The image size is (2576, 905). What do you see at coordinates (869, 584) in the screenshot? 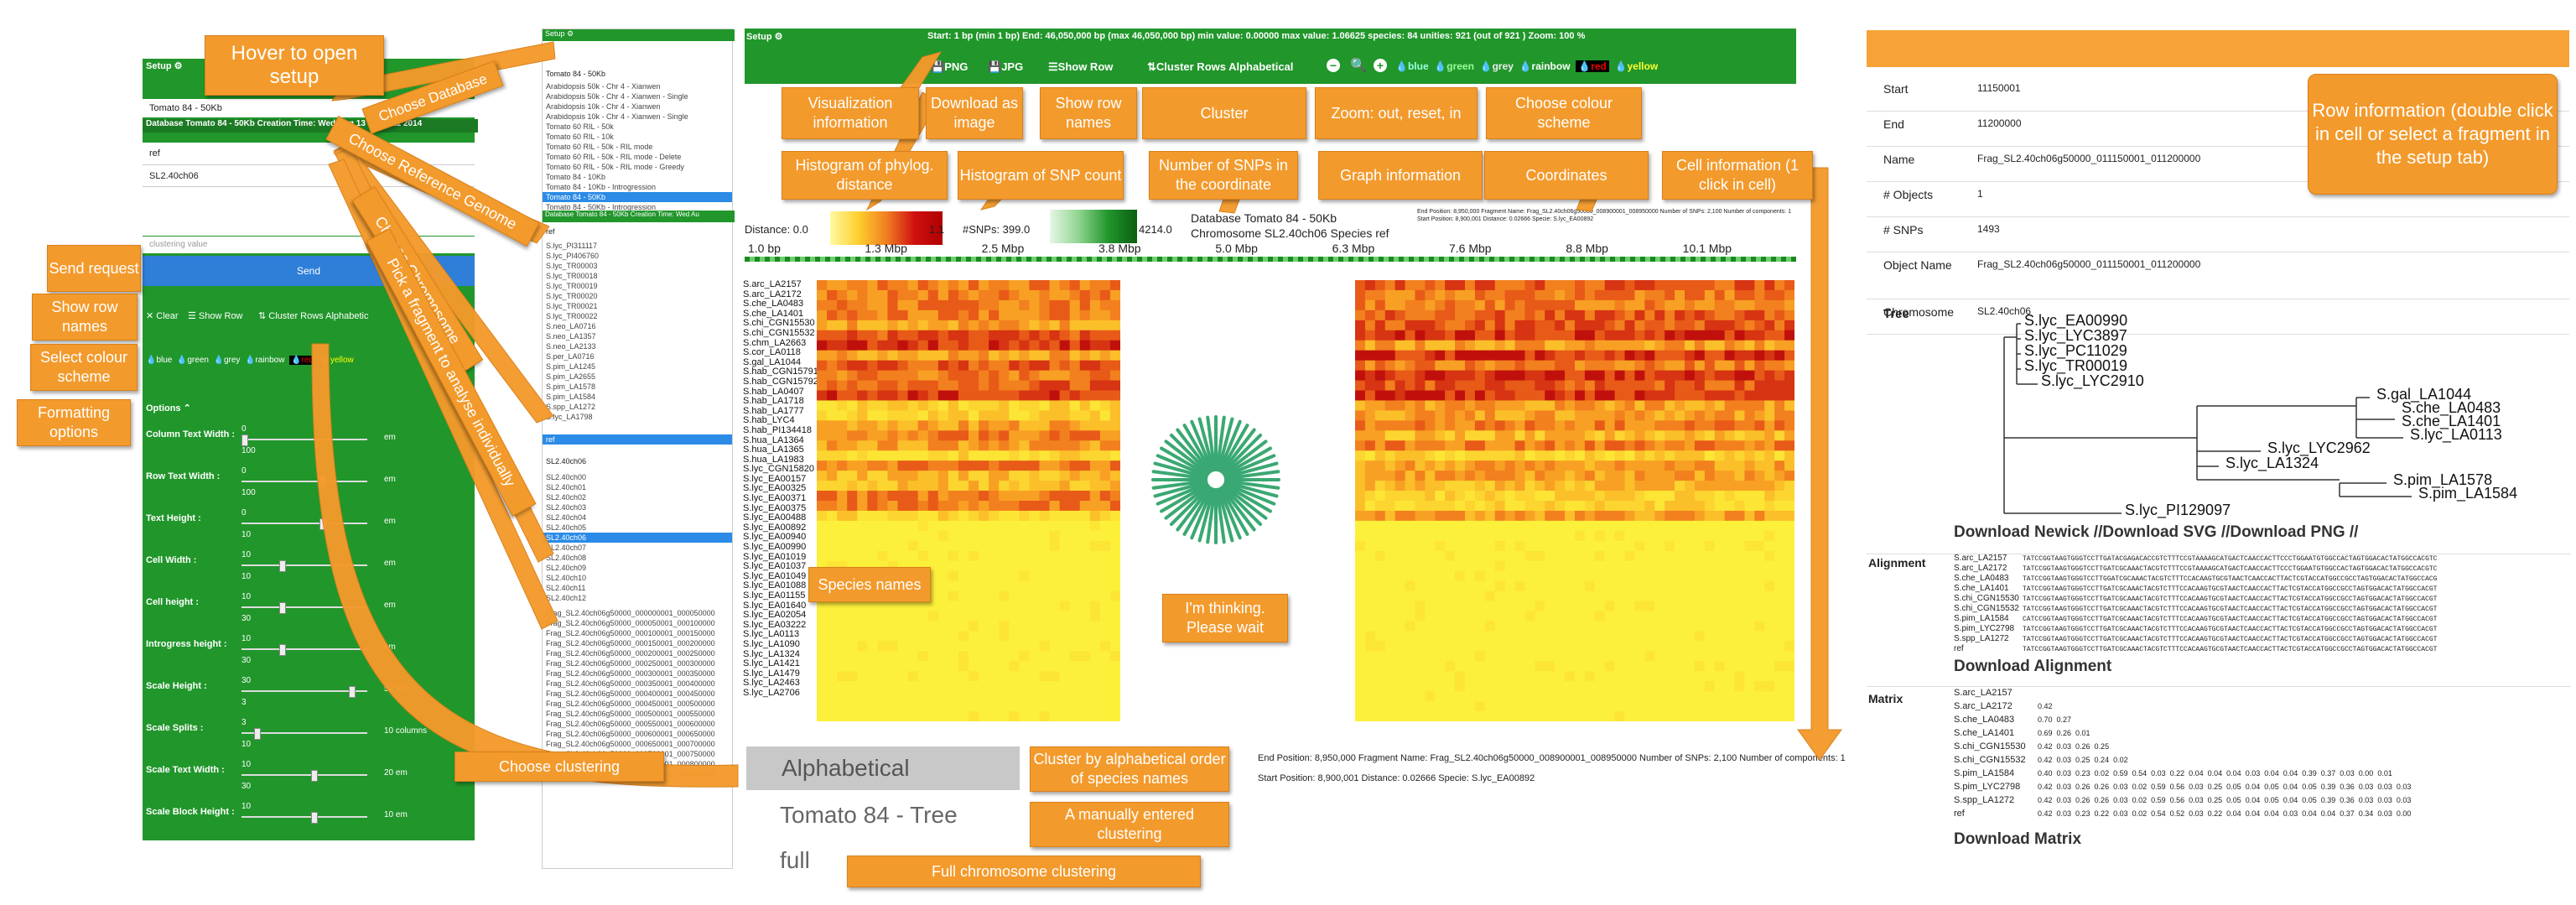
I see `callout-species-names: Species names` at bounding box center [869, 584].